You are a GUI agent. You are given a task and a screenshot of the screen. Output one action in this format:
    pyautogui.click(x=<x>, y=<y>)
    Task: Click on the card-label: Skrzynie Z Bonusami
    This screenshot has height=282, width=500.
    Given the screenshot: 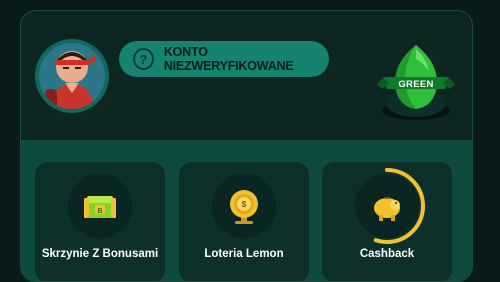 What is the action you would take?
    pyautogui.click(x=100, y=254)
    